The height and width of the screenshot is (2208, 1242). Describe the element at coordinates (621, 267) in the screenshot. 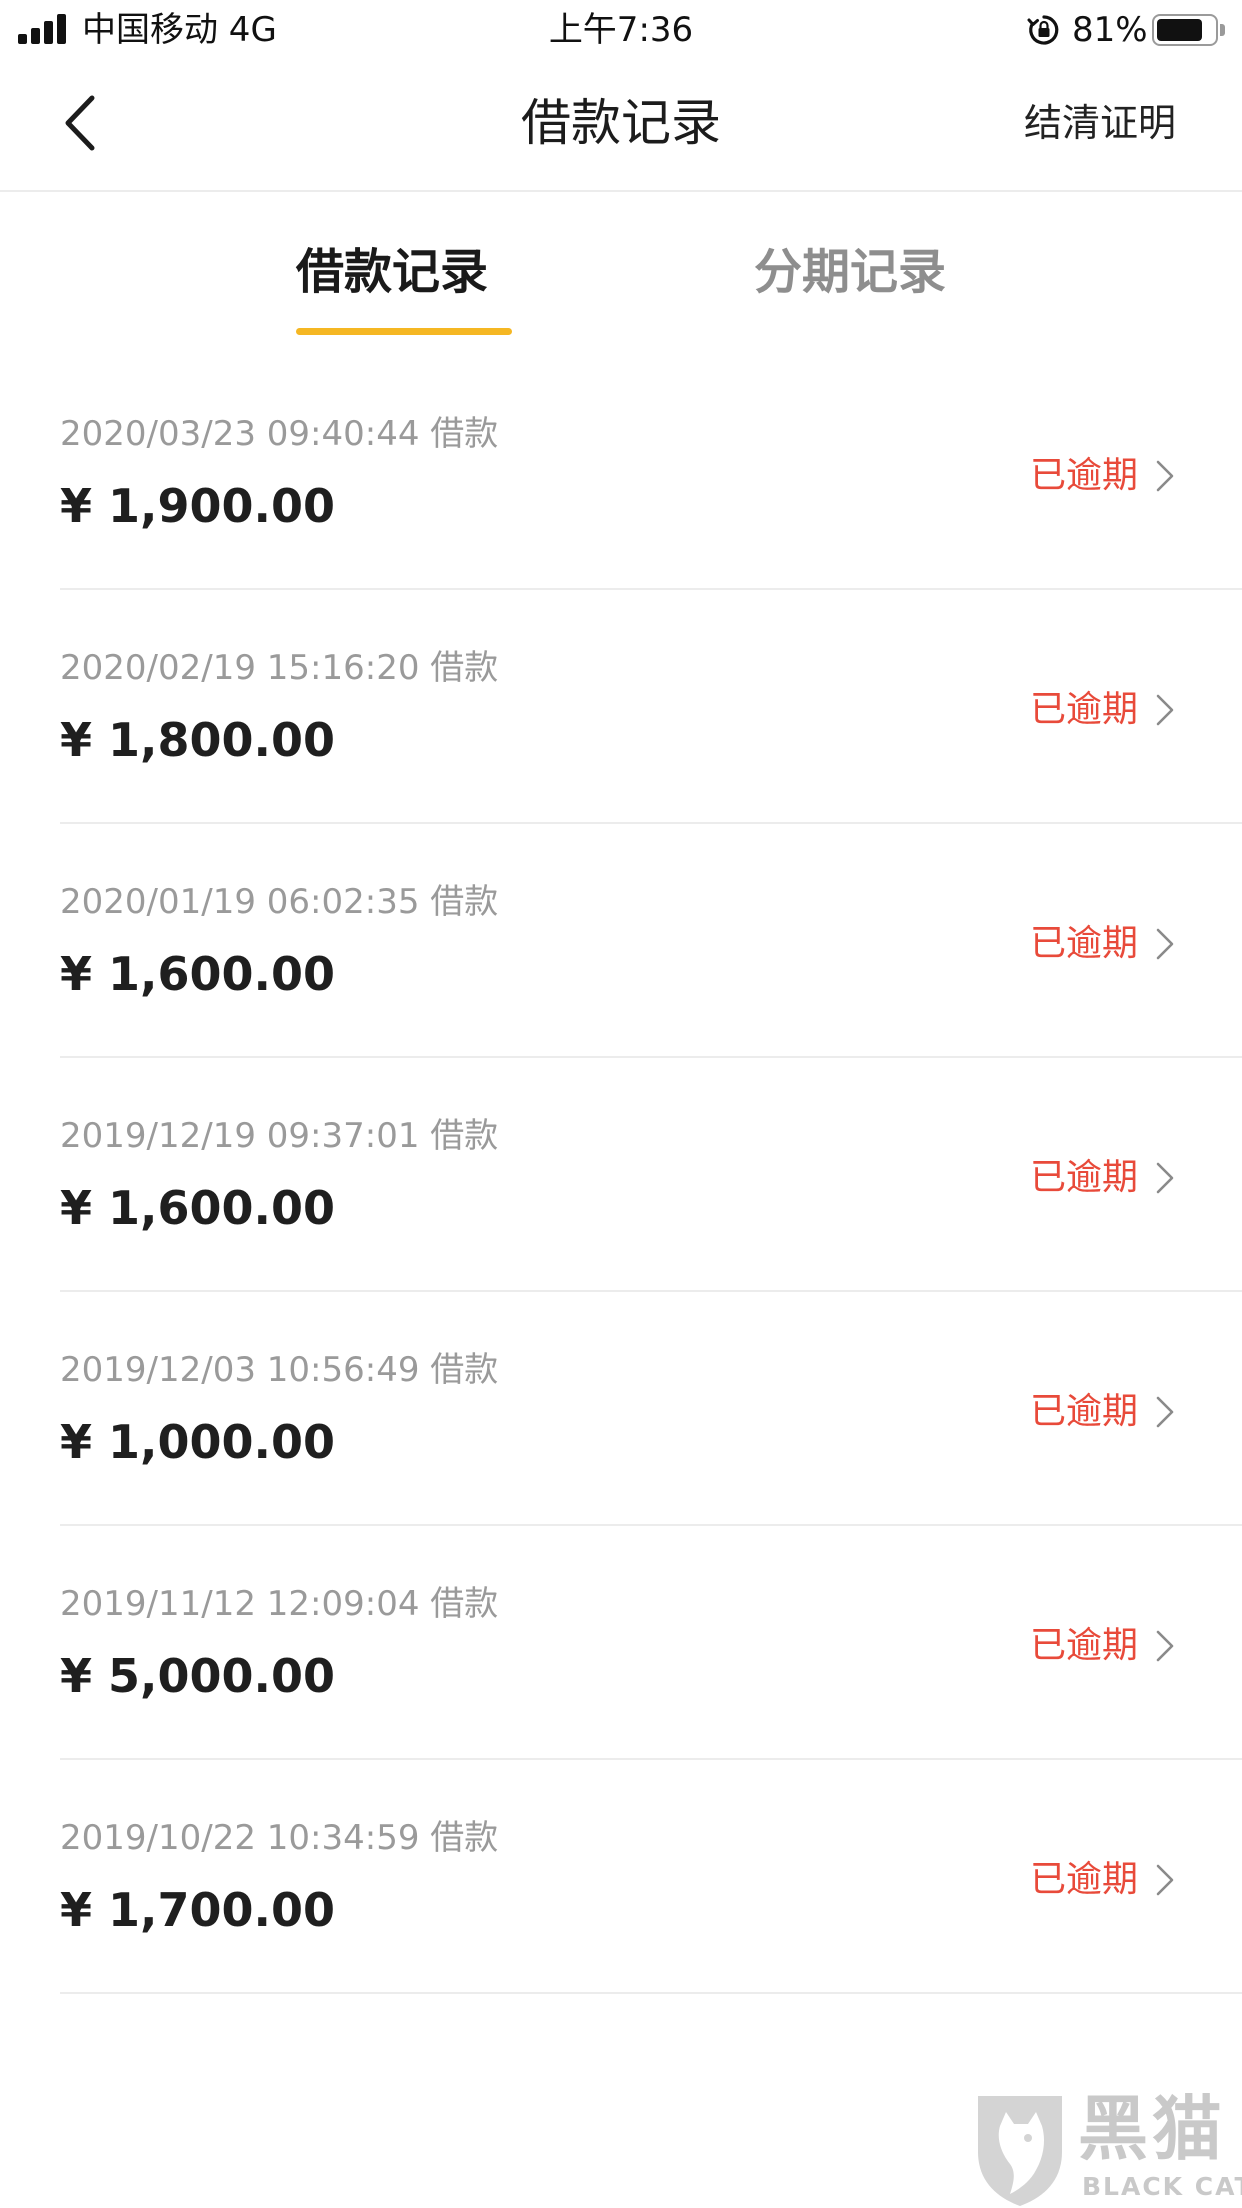

I see `tab-bar: 借款记录 分期记录` at that location.